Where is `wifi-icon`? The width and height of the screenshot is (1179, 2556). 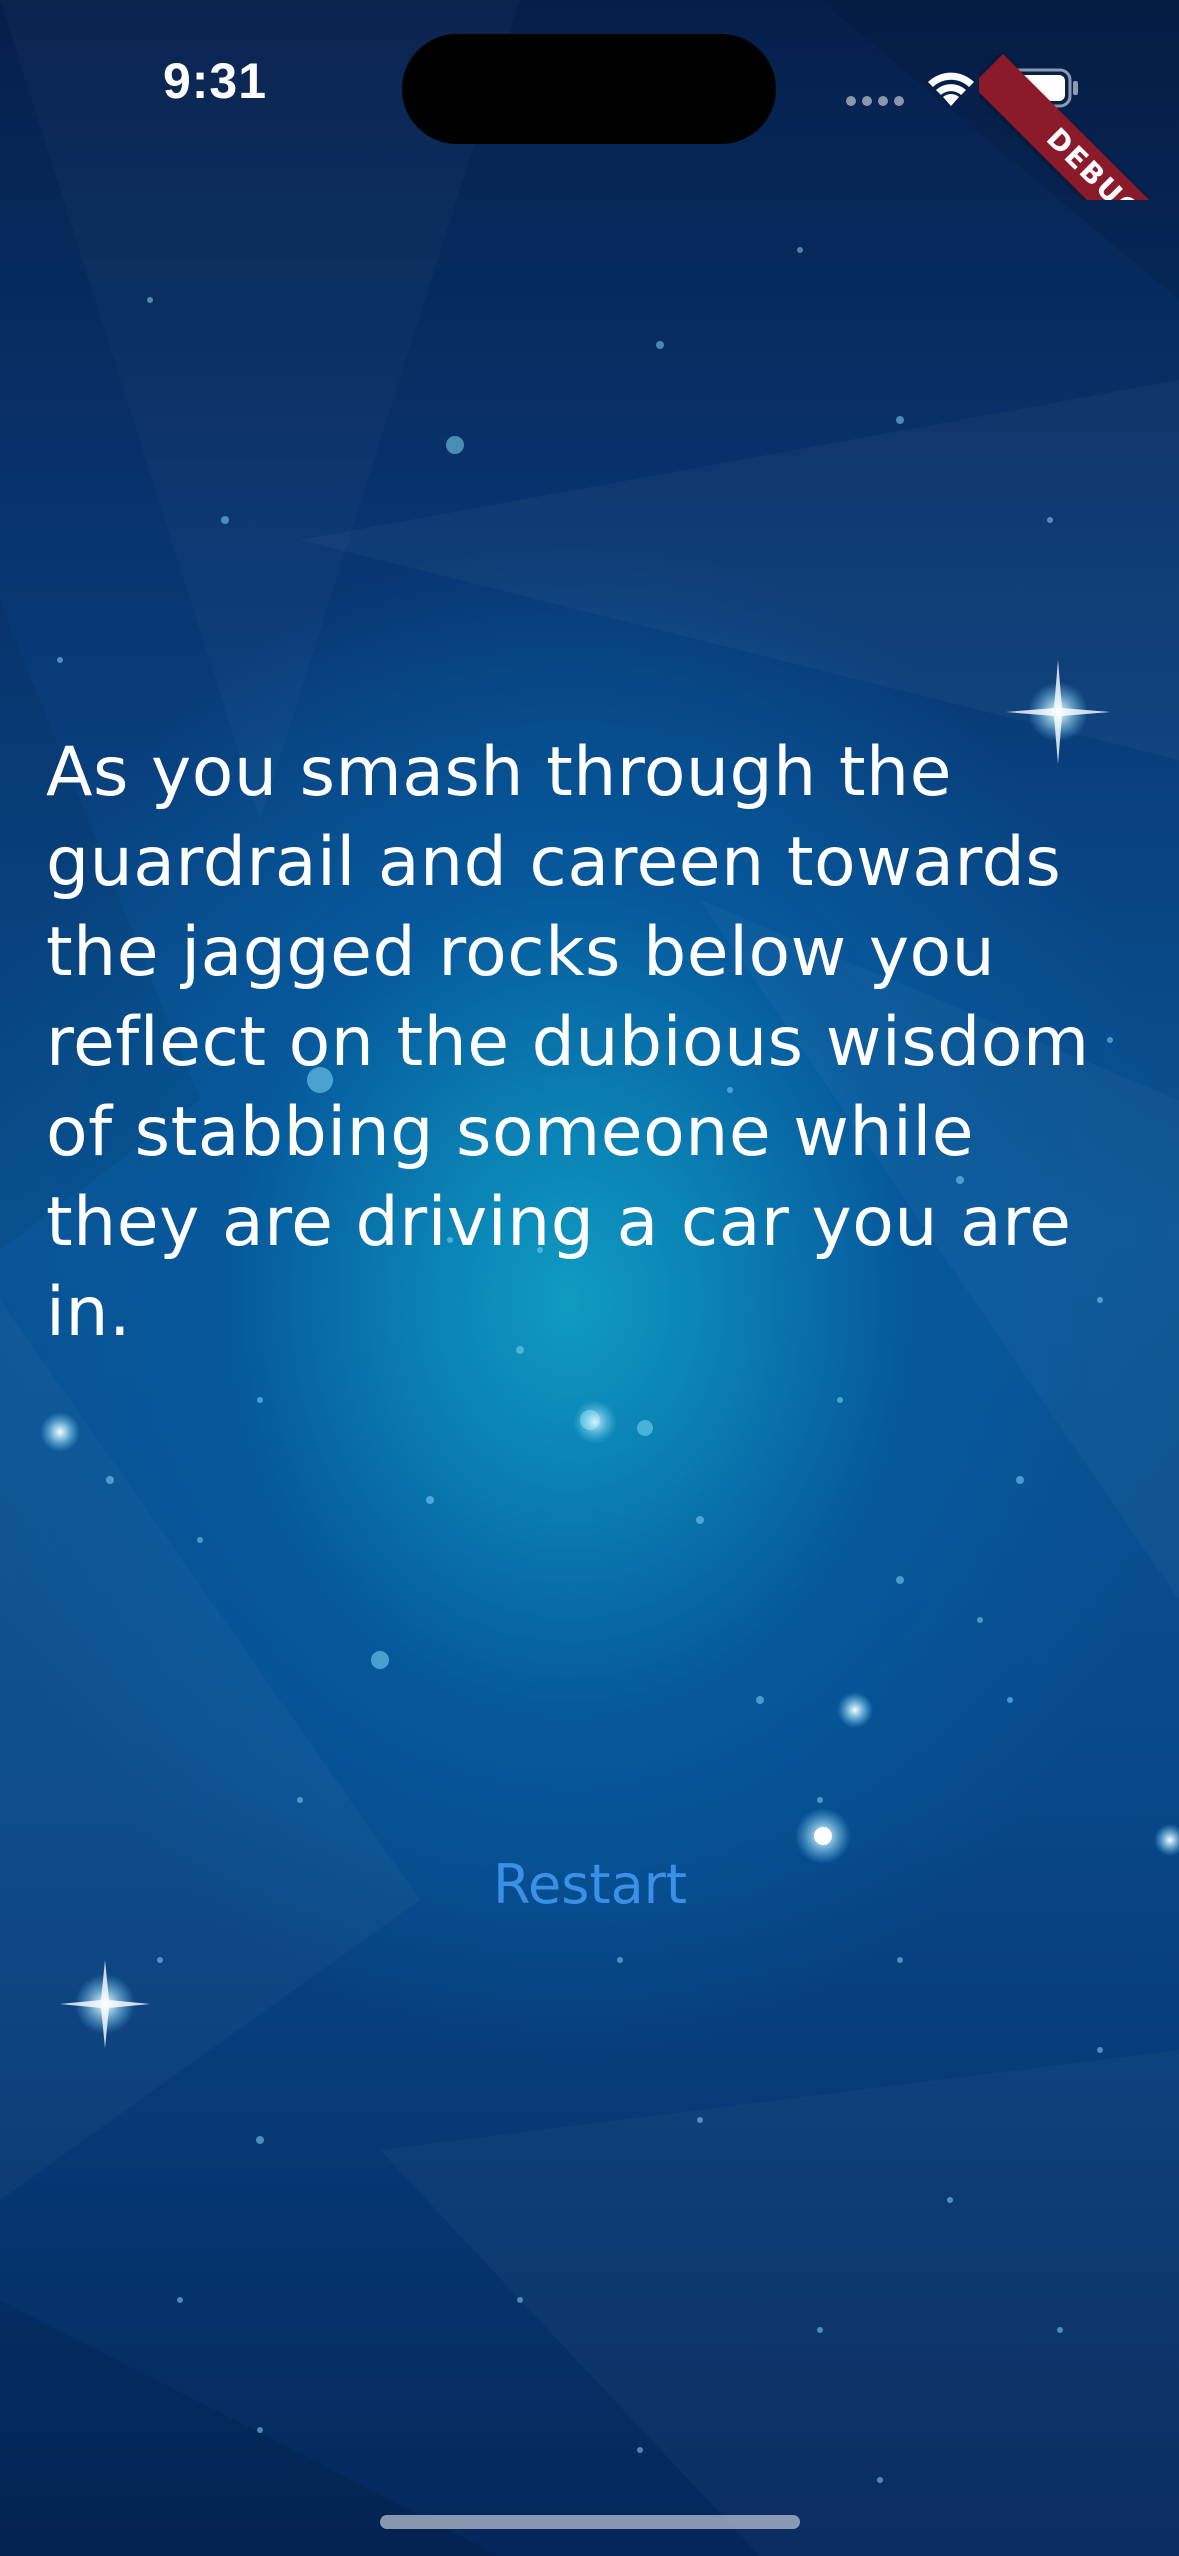
wifi-icon is located at coordinates (951, 89).